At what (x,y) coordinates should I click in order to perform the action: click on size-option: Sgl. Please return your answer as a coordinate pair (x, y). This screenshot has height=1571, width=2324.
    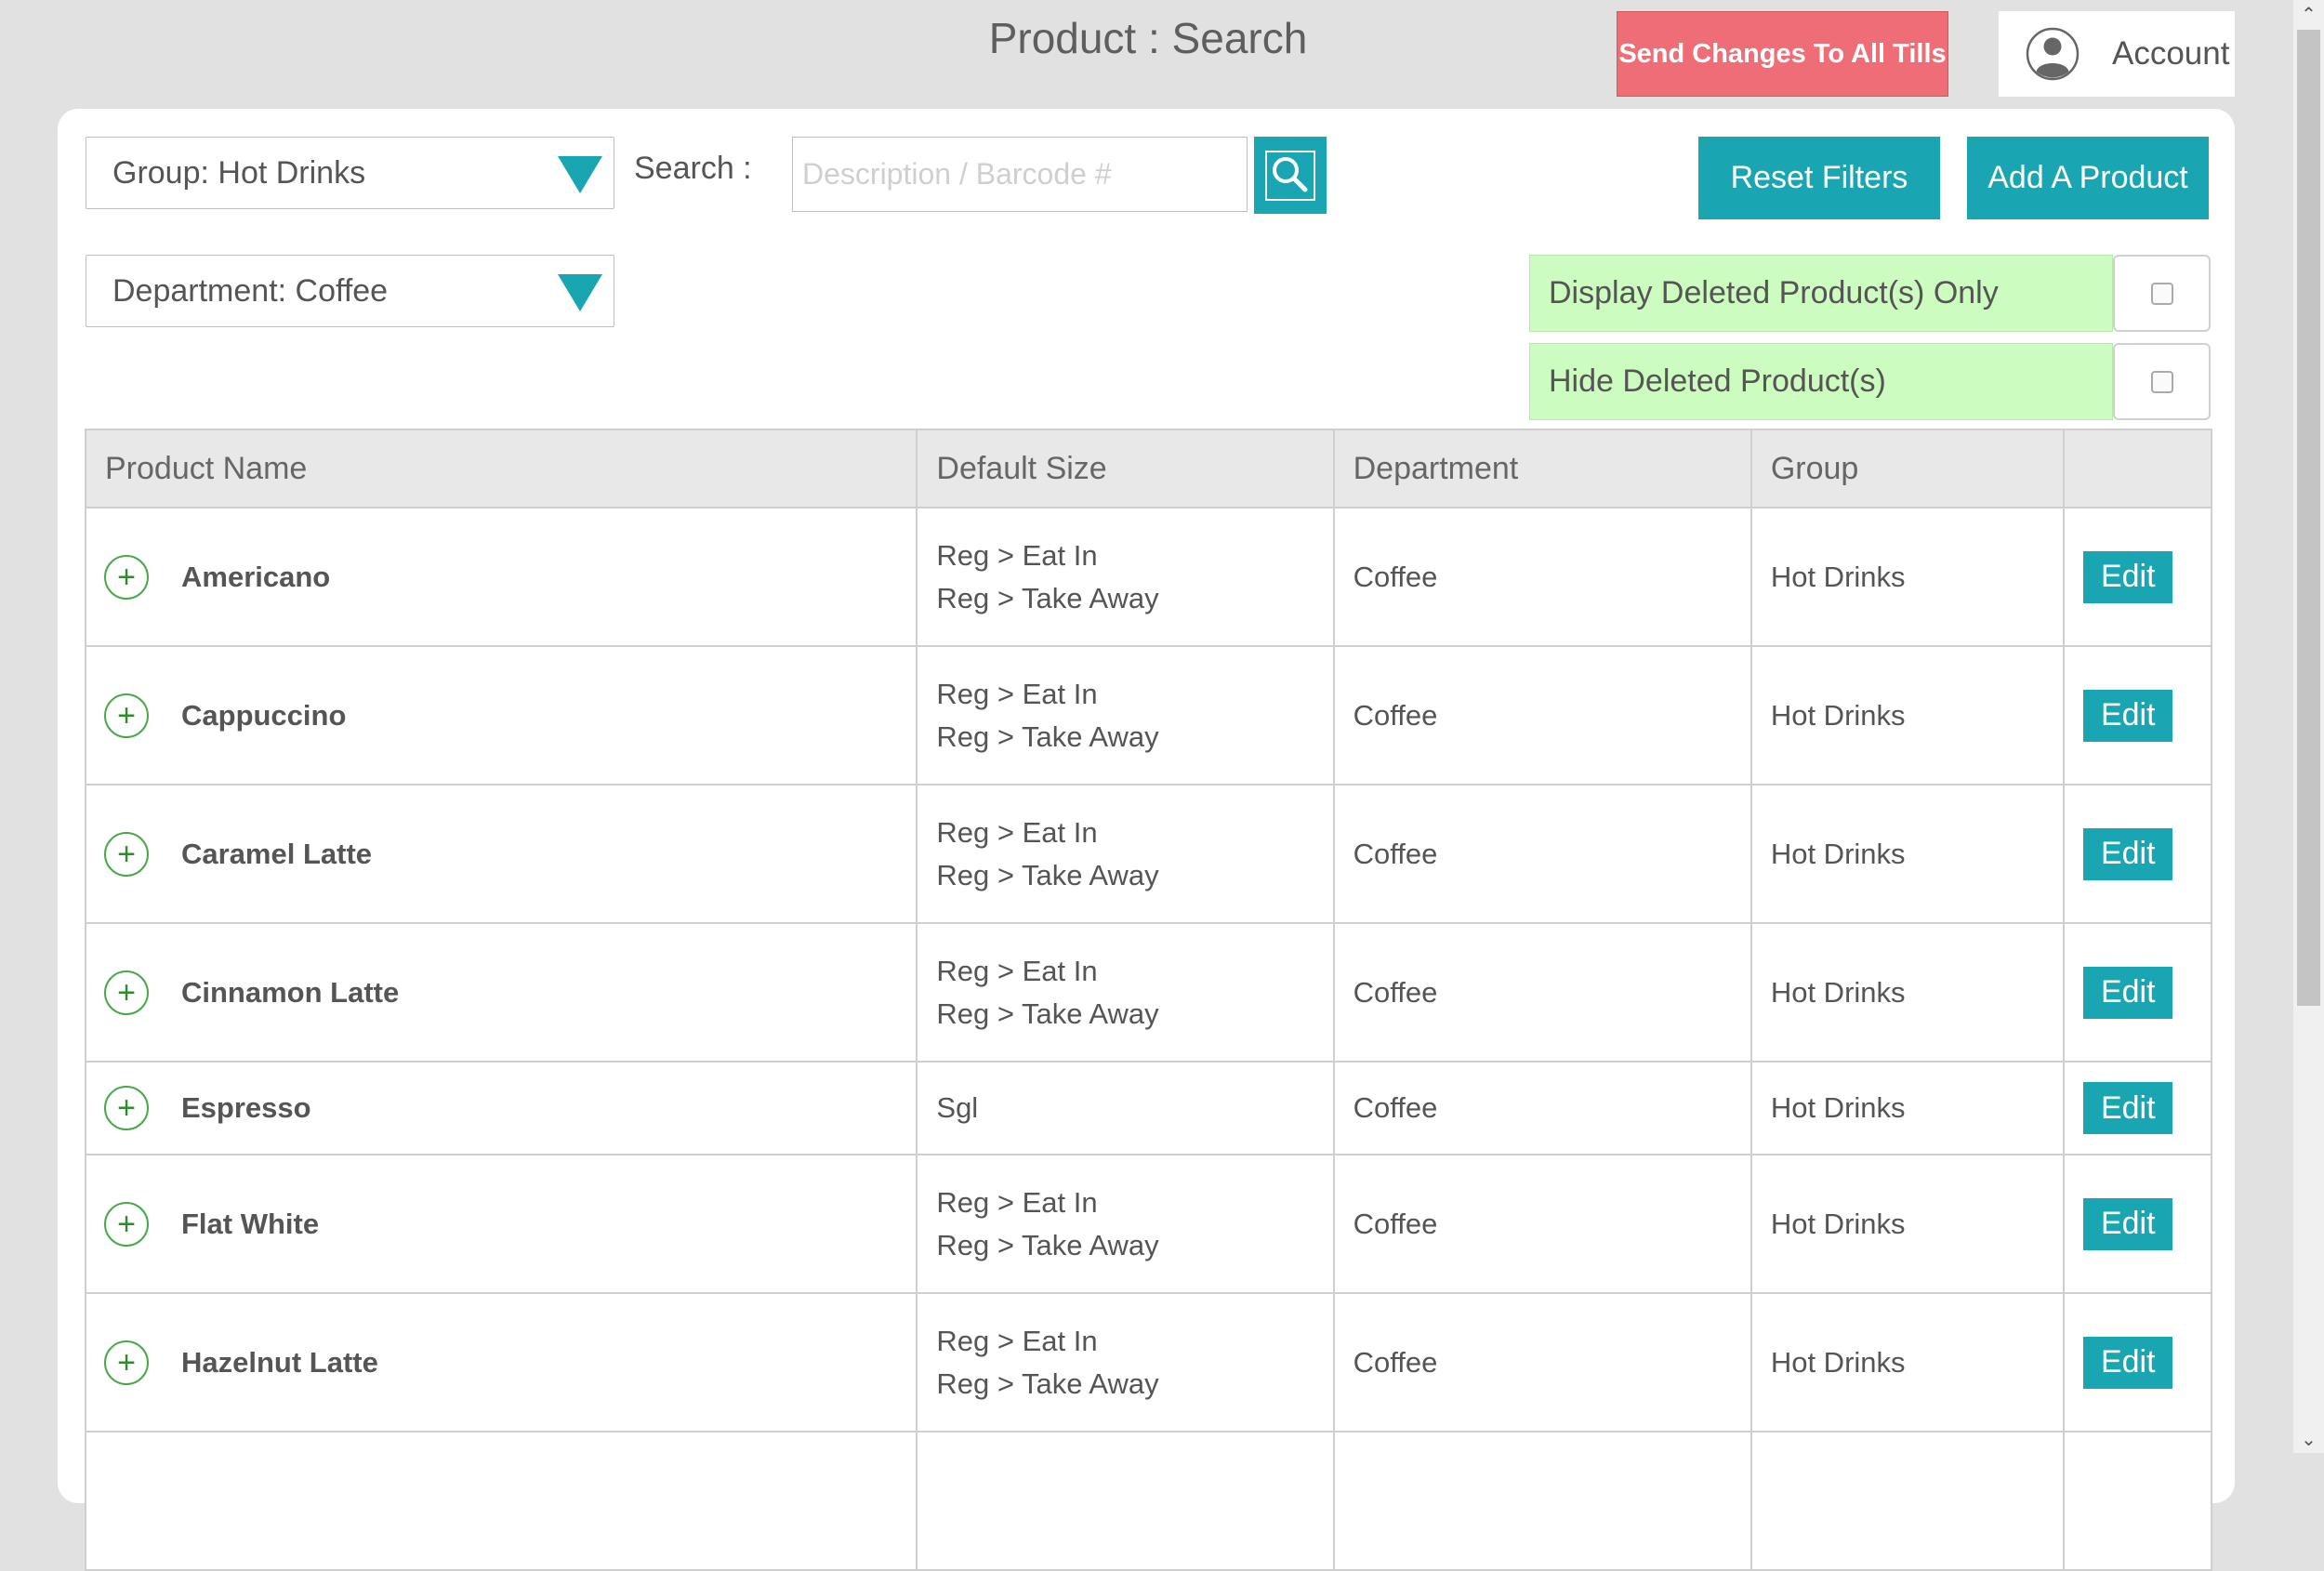
    Looking at the image, I should click on (957, 1107).